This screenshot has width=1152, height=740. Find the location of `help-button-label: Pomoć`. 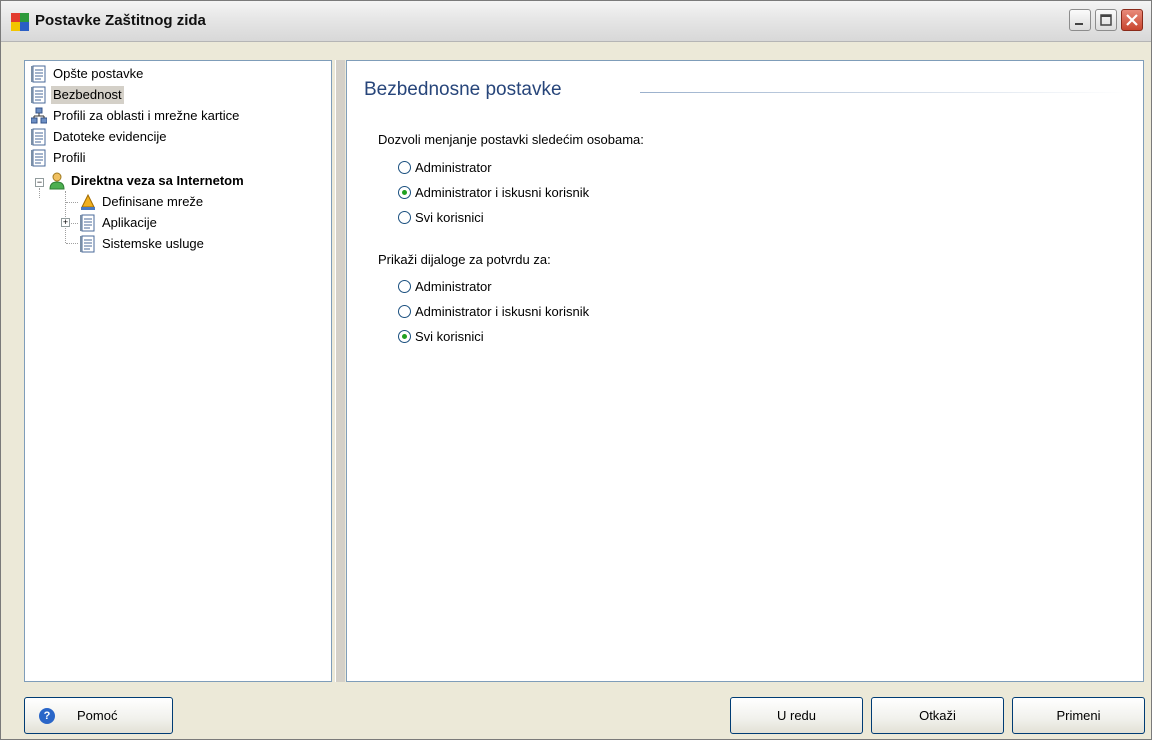

help-button-label: Pomoć is located at coordinates (97, 715).